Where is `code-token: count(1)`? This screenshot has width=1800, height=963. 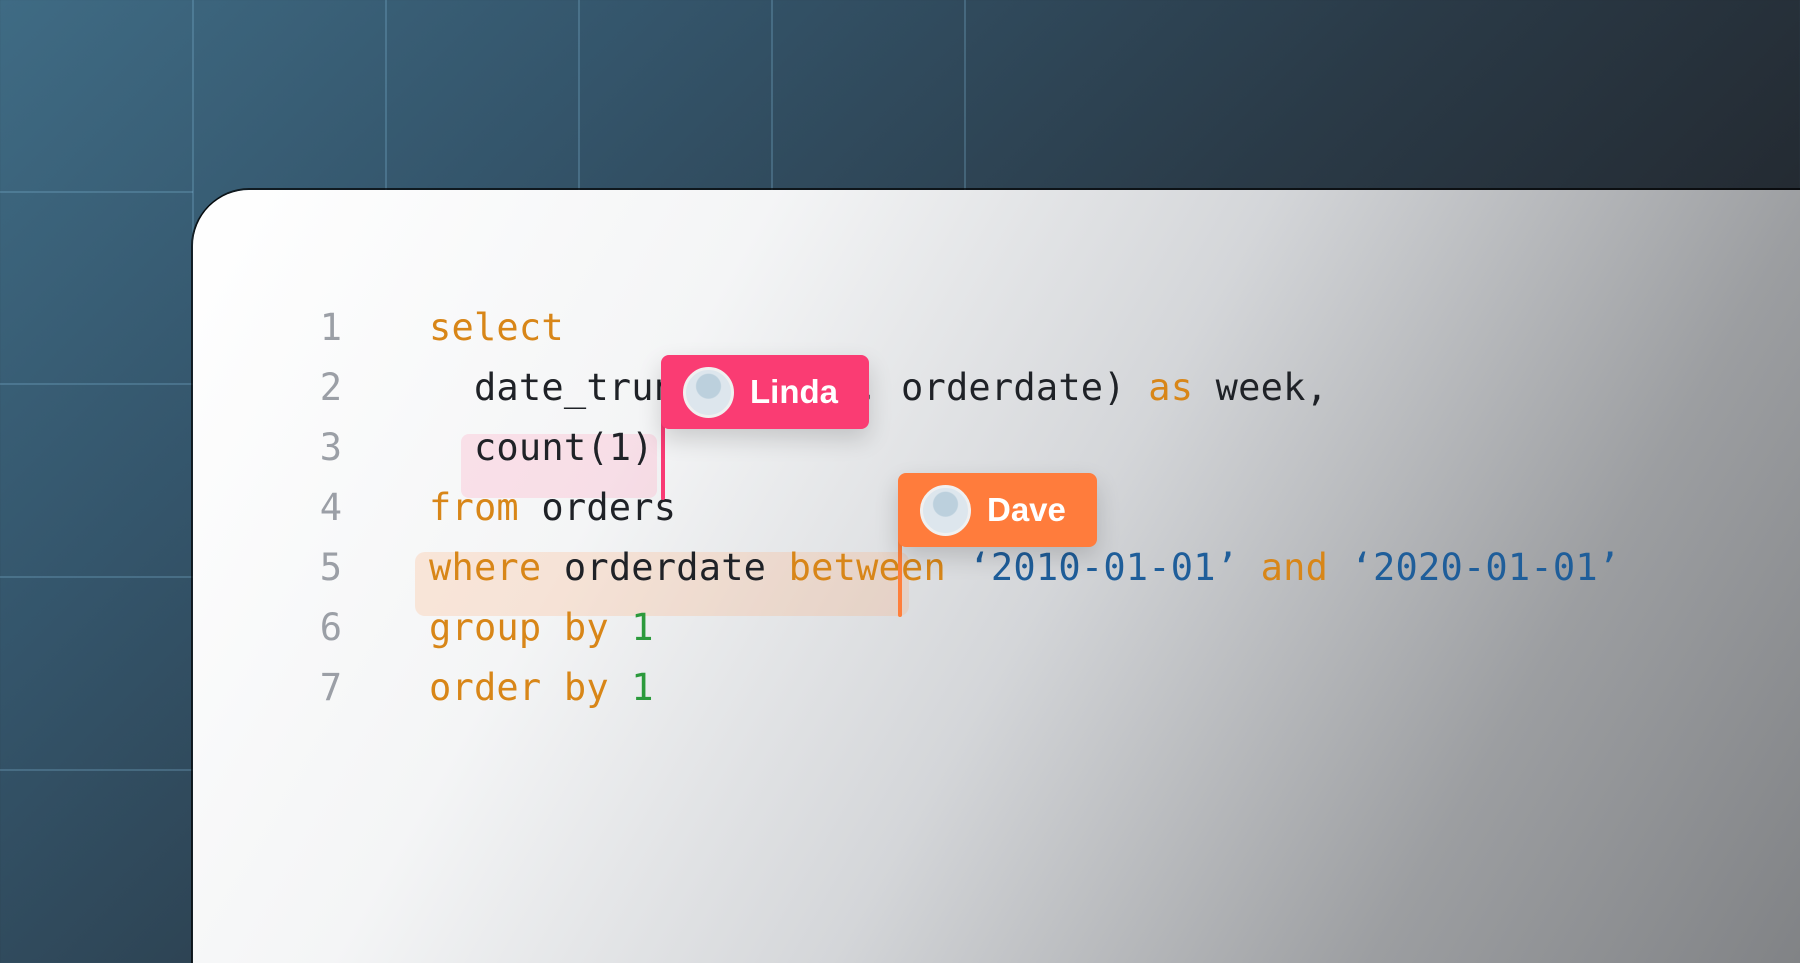 code-token: count(1) is located at coordinates (541, 447).